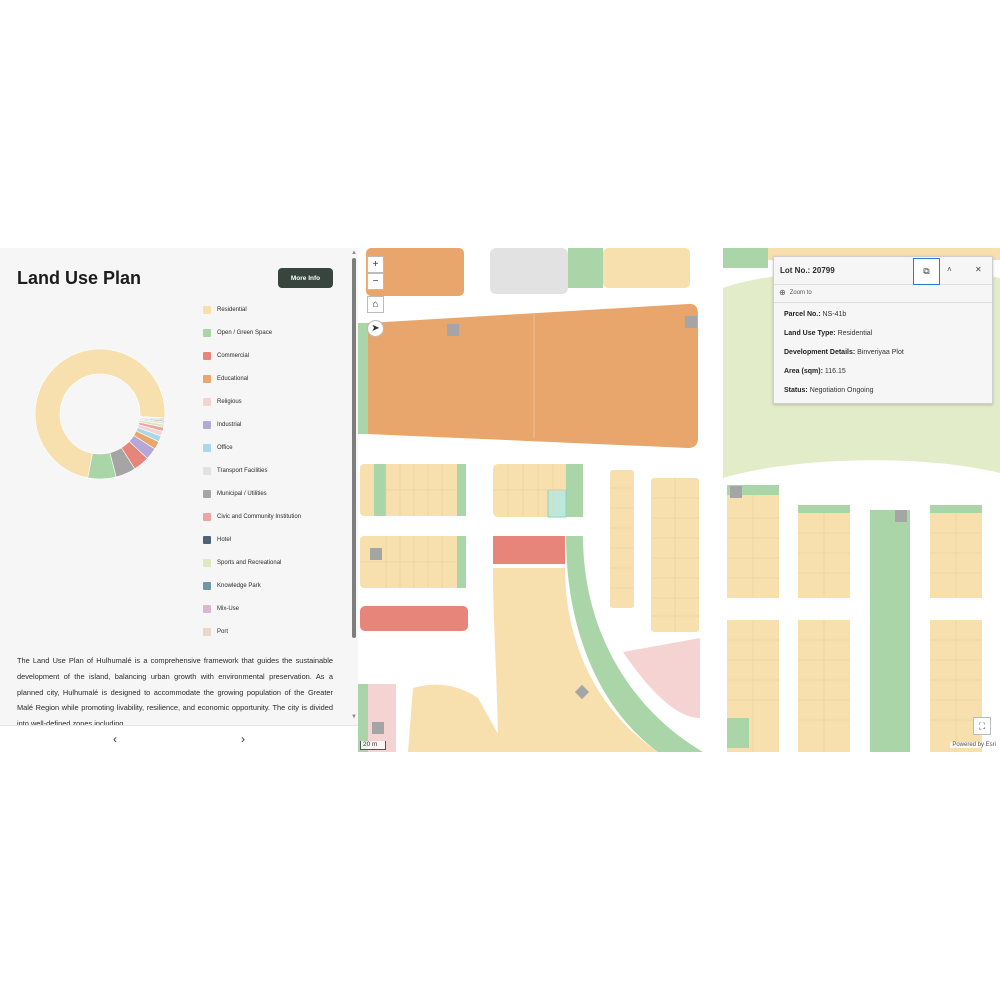 The height and width of the screenshot is (1000, 1000). Describe the element at coordinates (458, 718) in the screenshot. I see `residential-curve` at that location.